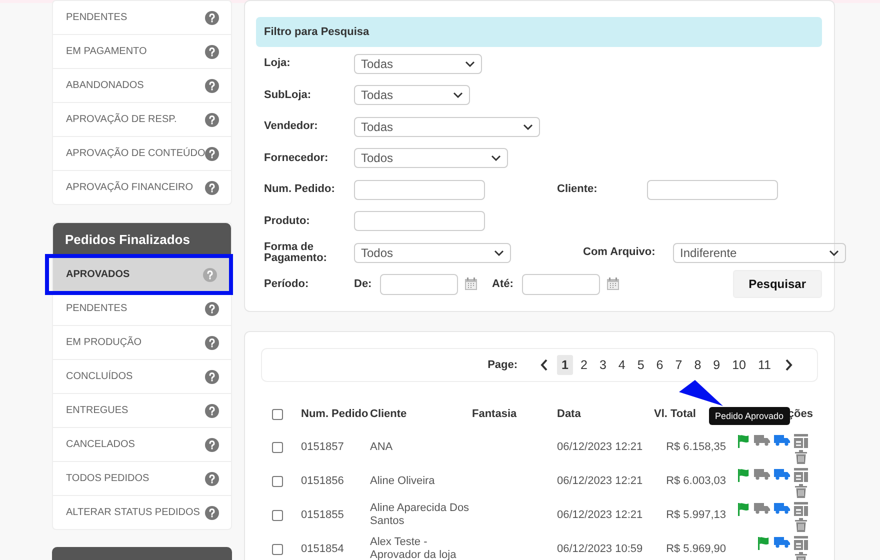 The width and height of the screenshot is (880, 560). What do you see at coordinates (583, 365) in the screenshot?
I see `page-link: 2` at bounding box center [583, 365].